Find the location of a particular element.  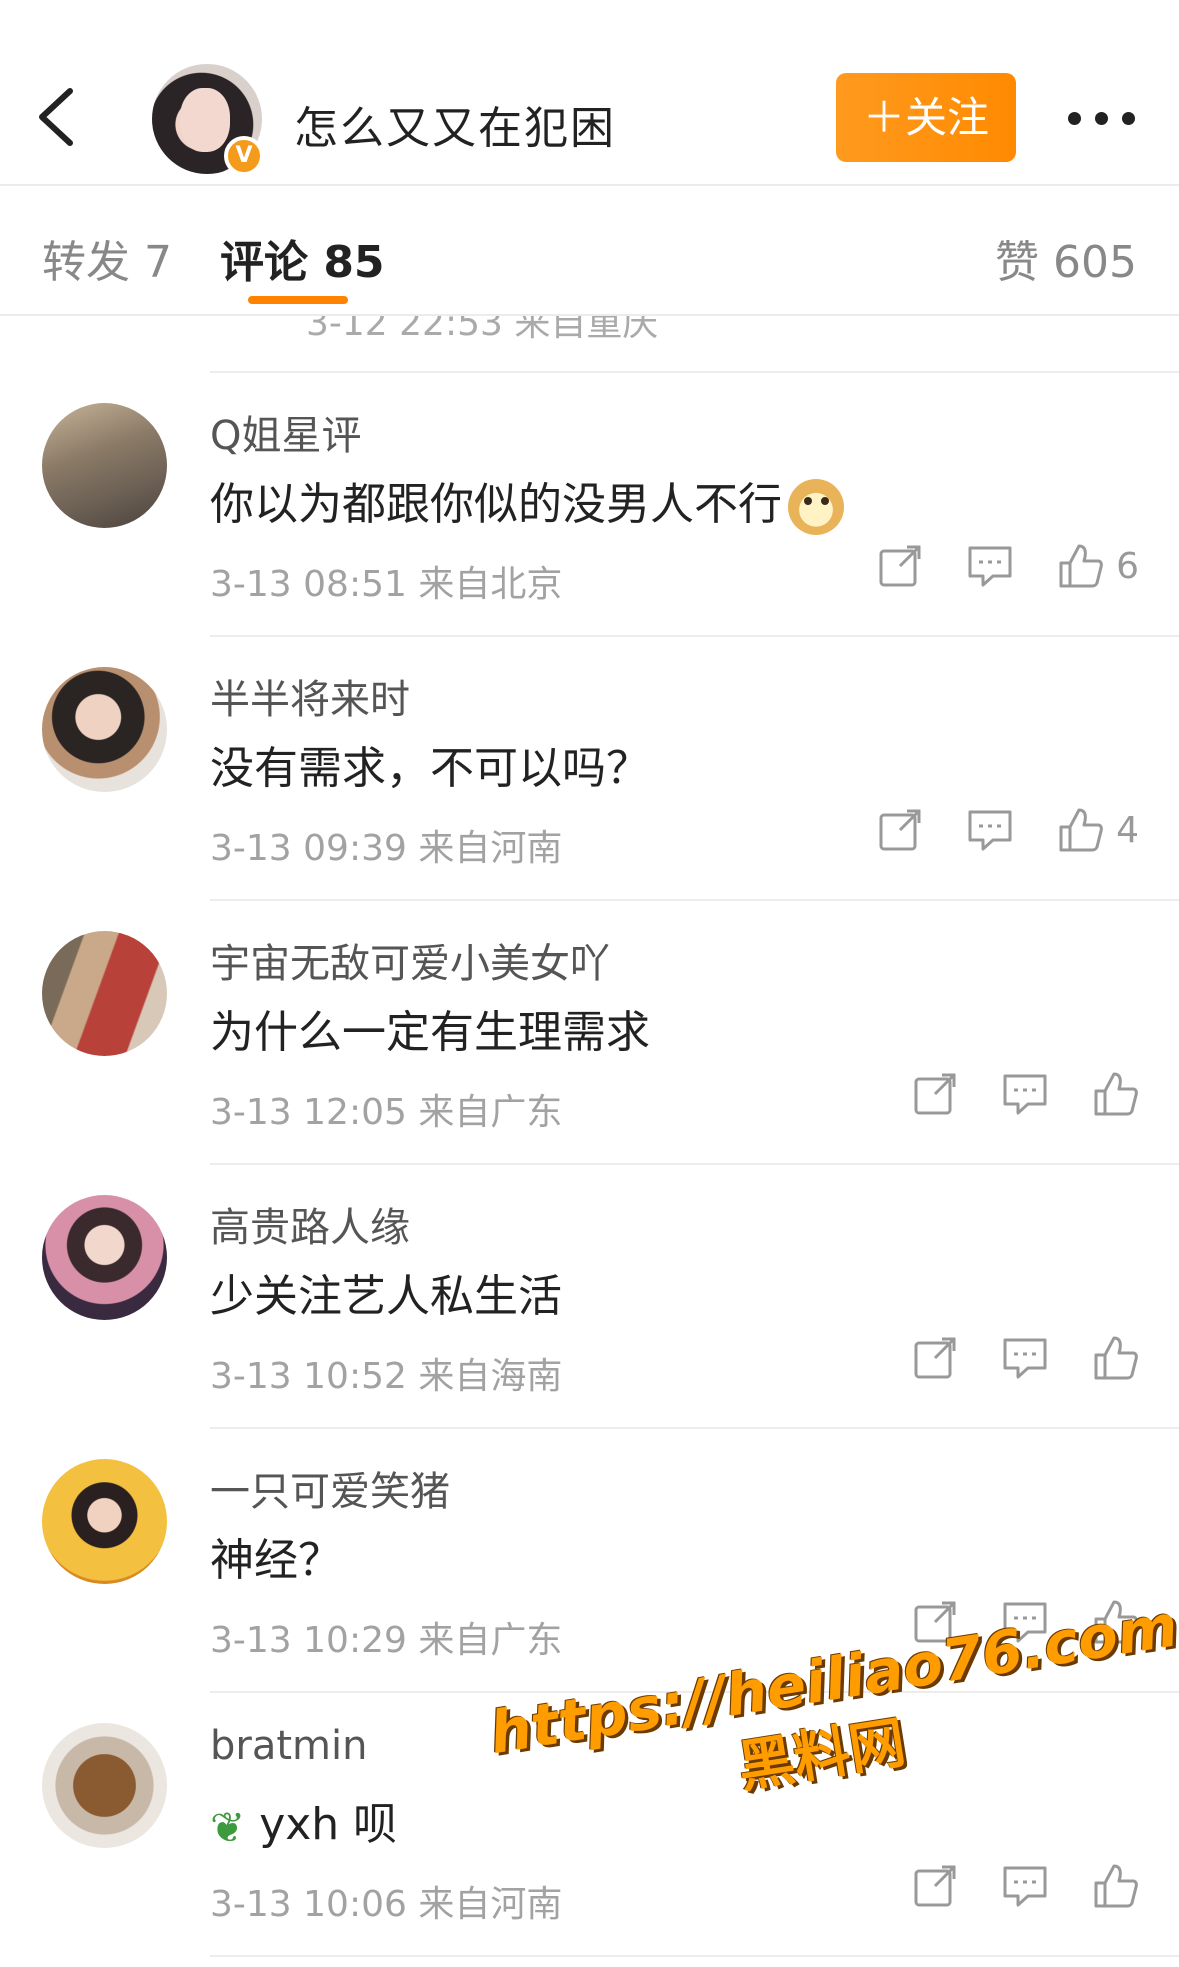

tab-reposts: 转发 7 is located at coordinates (107, 258).